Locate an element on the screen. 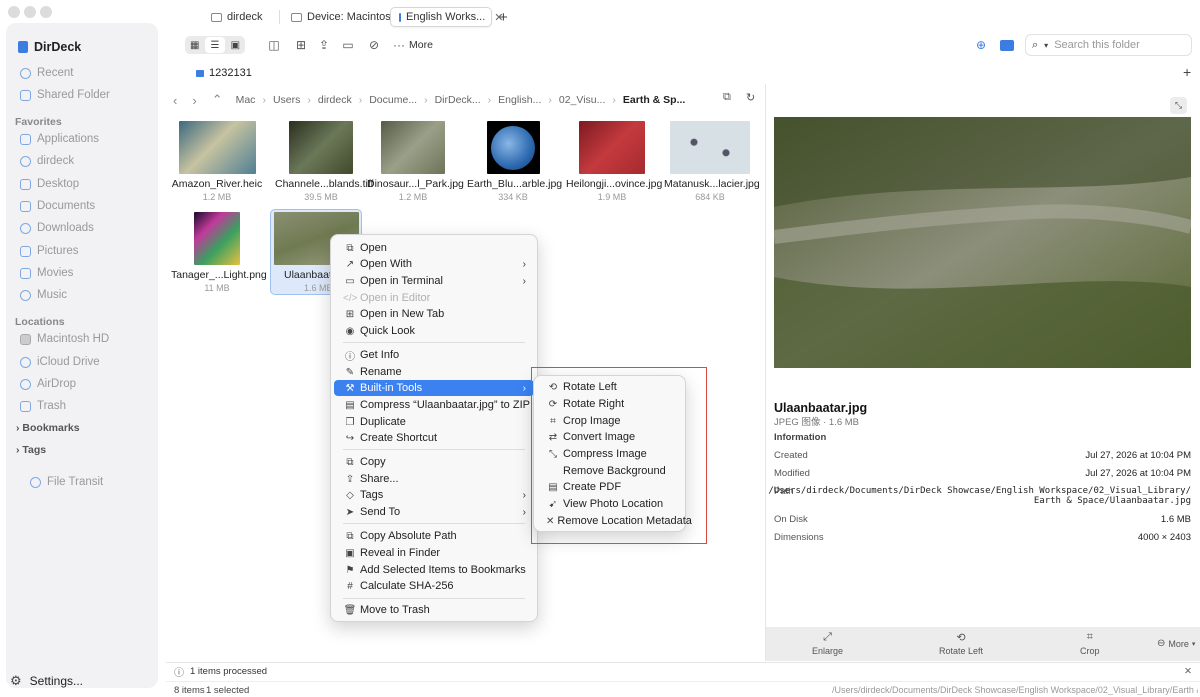 Image resolution: width=1200 pixels, height=697 pixels. crumb: Mac is located at coordinates (246, 100).